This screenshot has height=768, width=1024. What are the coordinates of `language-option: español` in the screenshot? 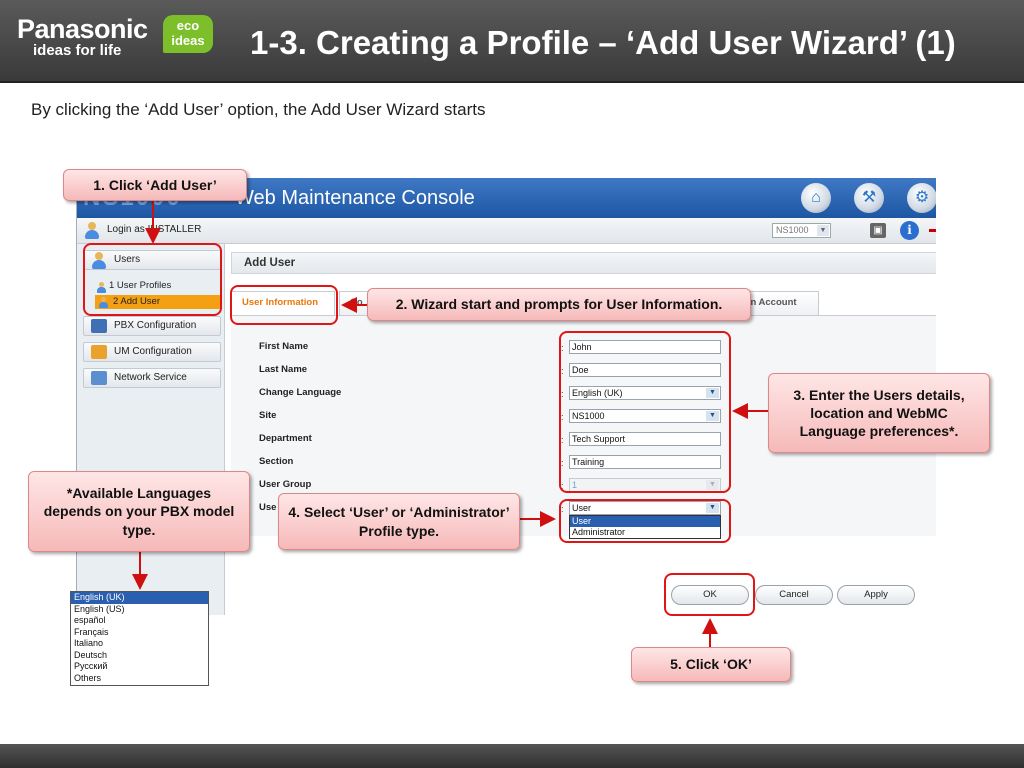 It's located at (139, 621).